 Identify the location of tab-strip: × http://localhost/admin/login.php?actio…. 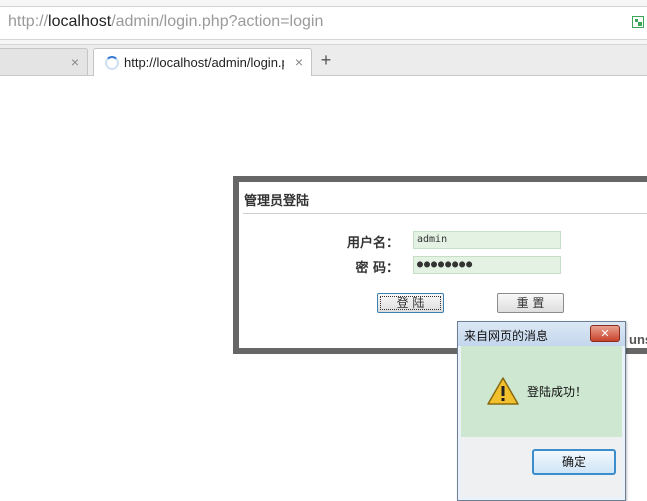
(323, 60).